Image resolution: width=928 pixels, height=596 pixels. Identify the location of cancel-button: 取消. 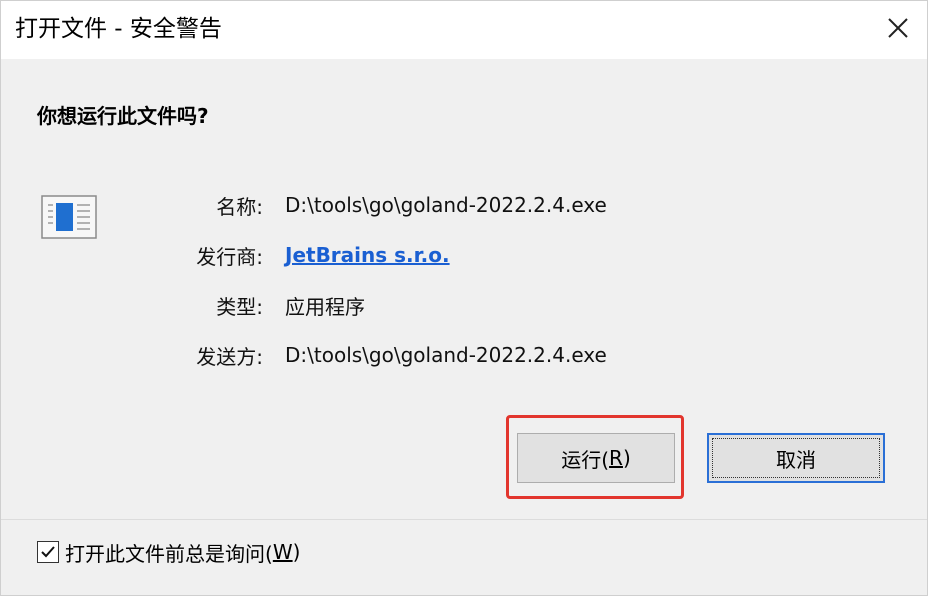
(796, 458).